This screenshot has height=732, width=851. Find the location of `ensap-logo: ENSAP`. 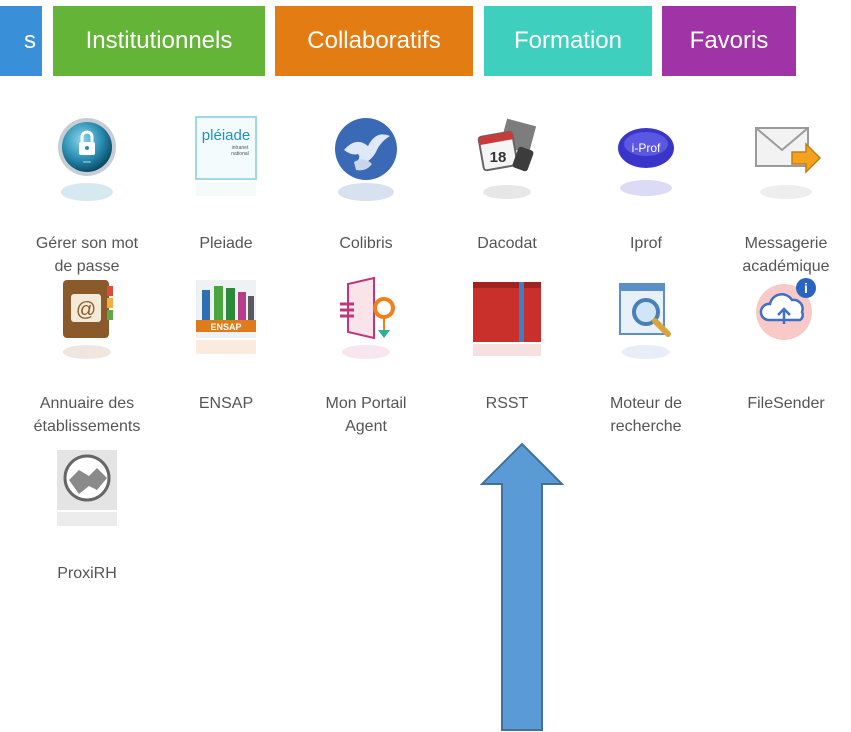

ensap-logo: ENSAP is located at coordinates (225, 327).